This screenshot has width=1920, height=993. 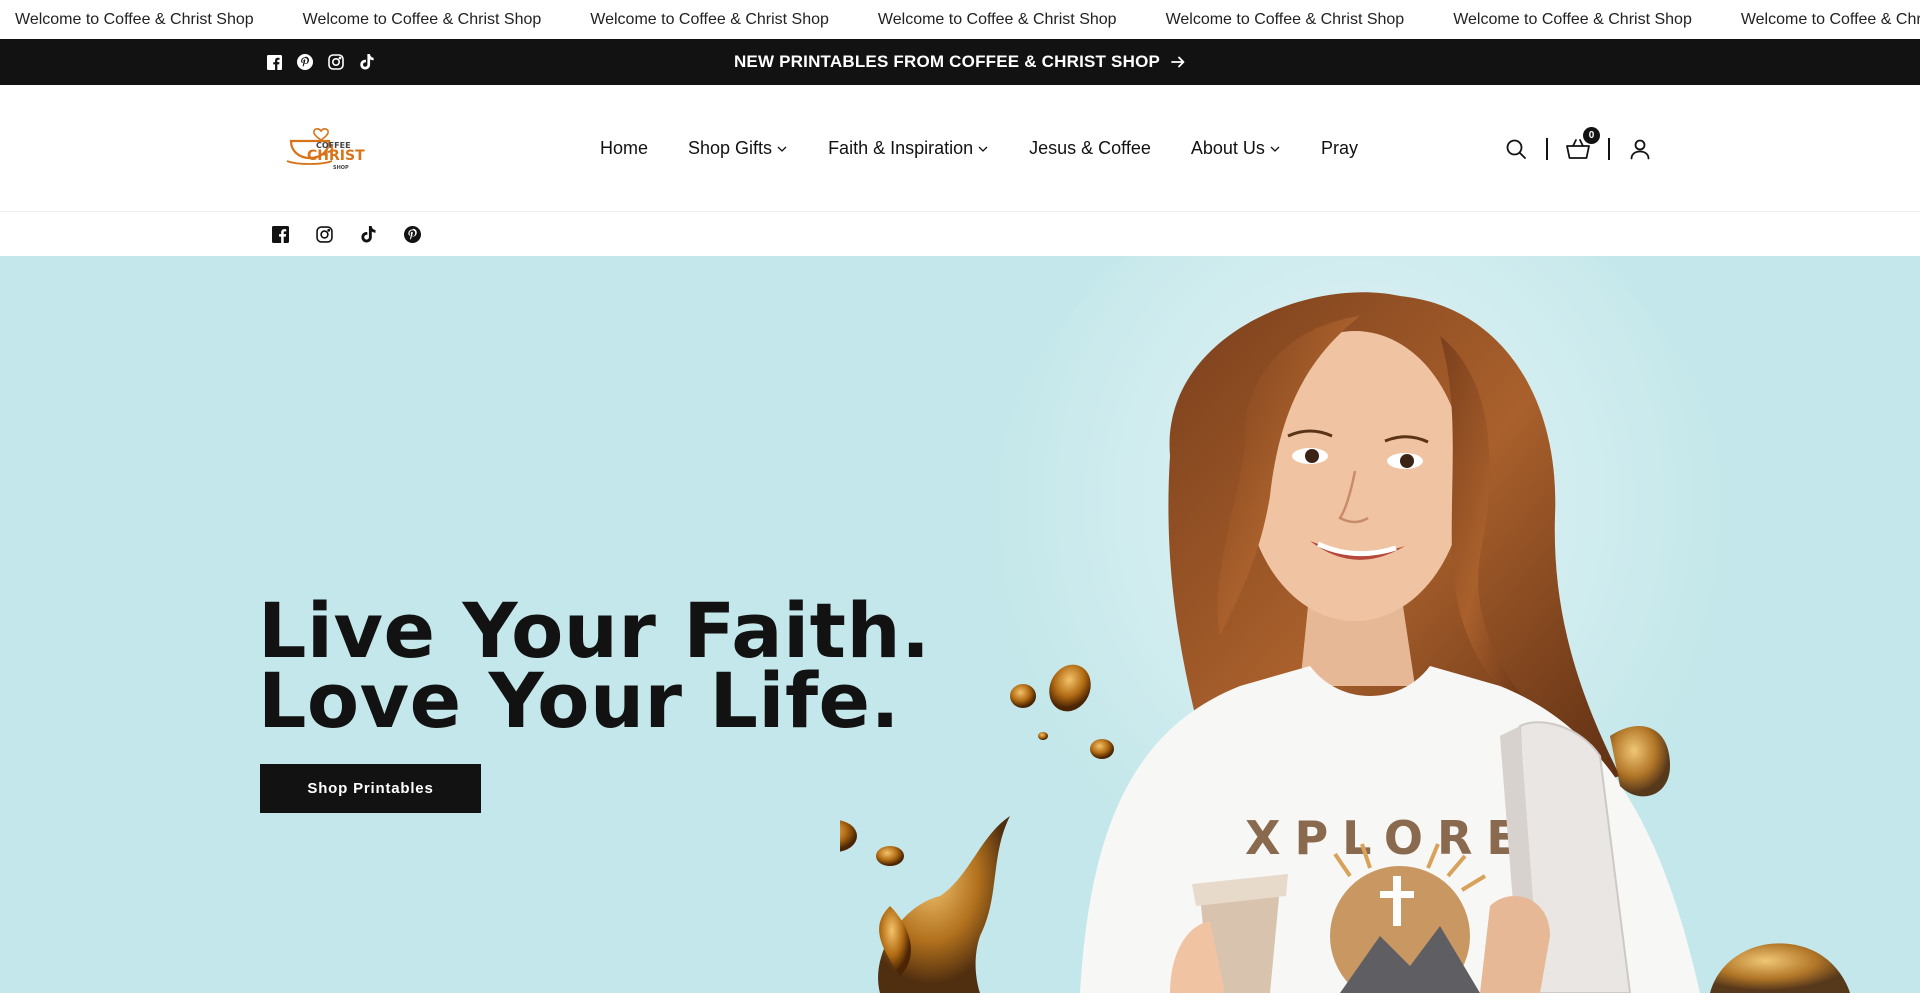 I want to click on nav-pray: Pray, so click(x=1339, y=148).